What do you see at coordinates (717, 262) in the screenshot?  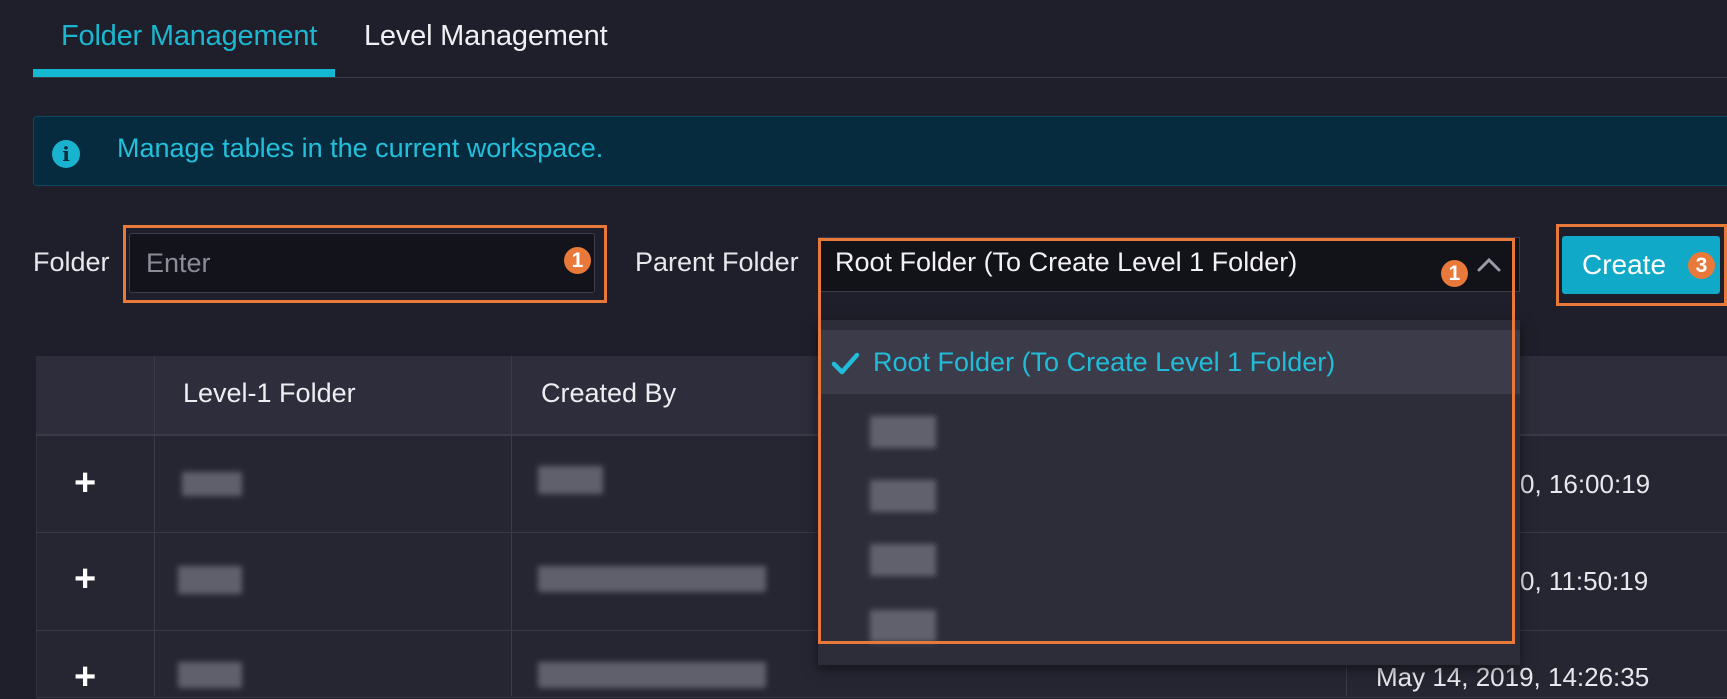 I see `parent-folder-label: Parent Folder` at bounding box center [717, 262].